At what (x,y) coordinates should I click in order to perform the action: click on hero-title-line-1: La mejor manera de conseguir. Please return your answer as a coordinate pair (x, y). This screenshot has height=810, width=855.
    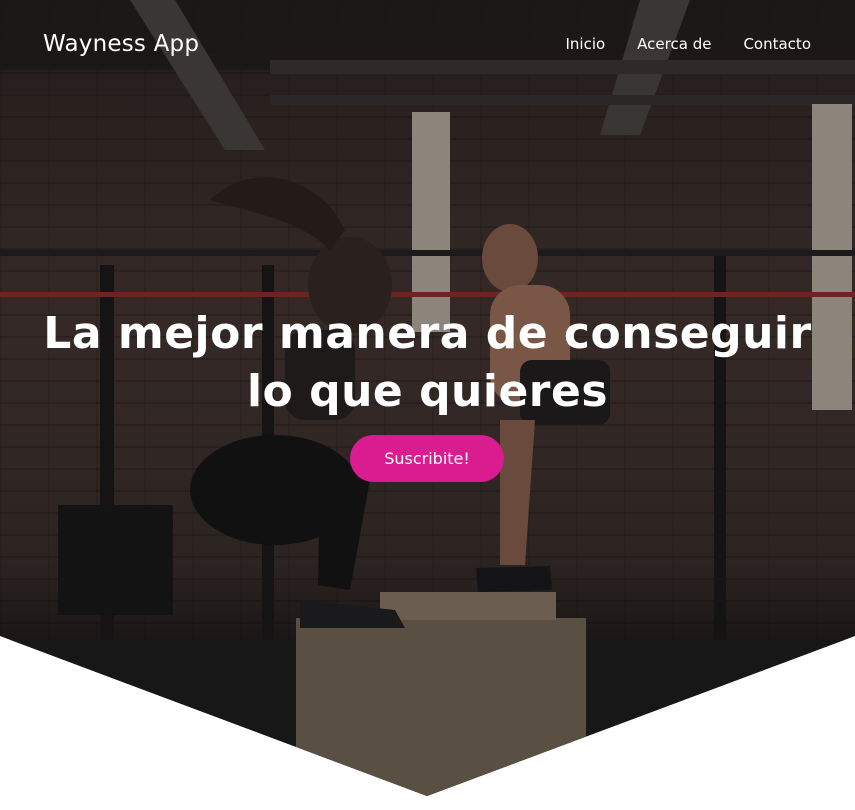
    Looking at the image, I should click on (427, 333).